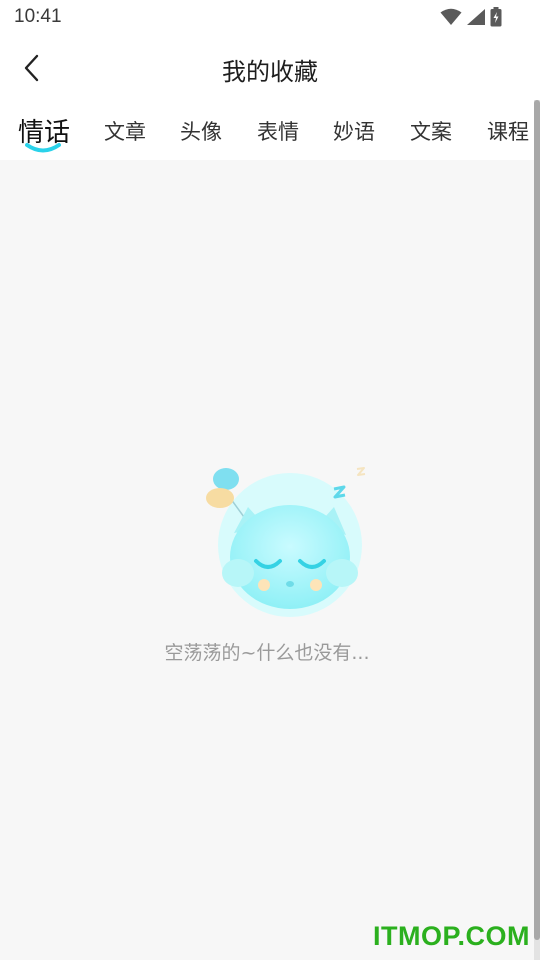 This screenshot has height=960, width=540. What do you see at coordinates (201, 131) in the screenshot?
I see `tab-avatars: 头像` at bounding box center [201, 131].